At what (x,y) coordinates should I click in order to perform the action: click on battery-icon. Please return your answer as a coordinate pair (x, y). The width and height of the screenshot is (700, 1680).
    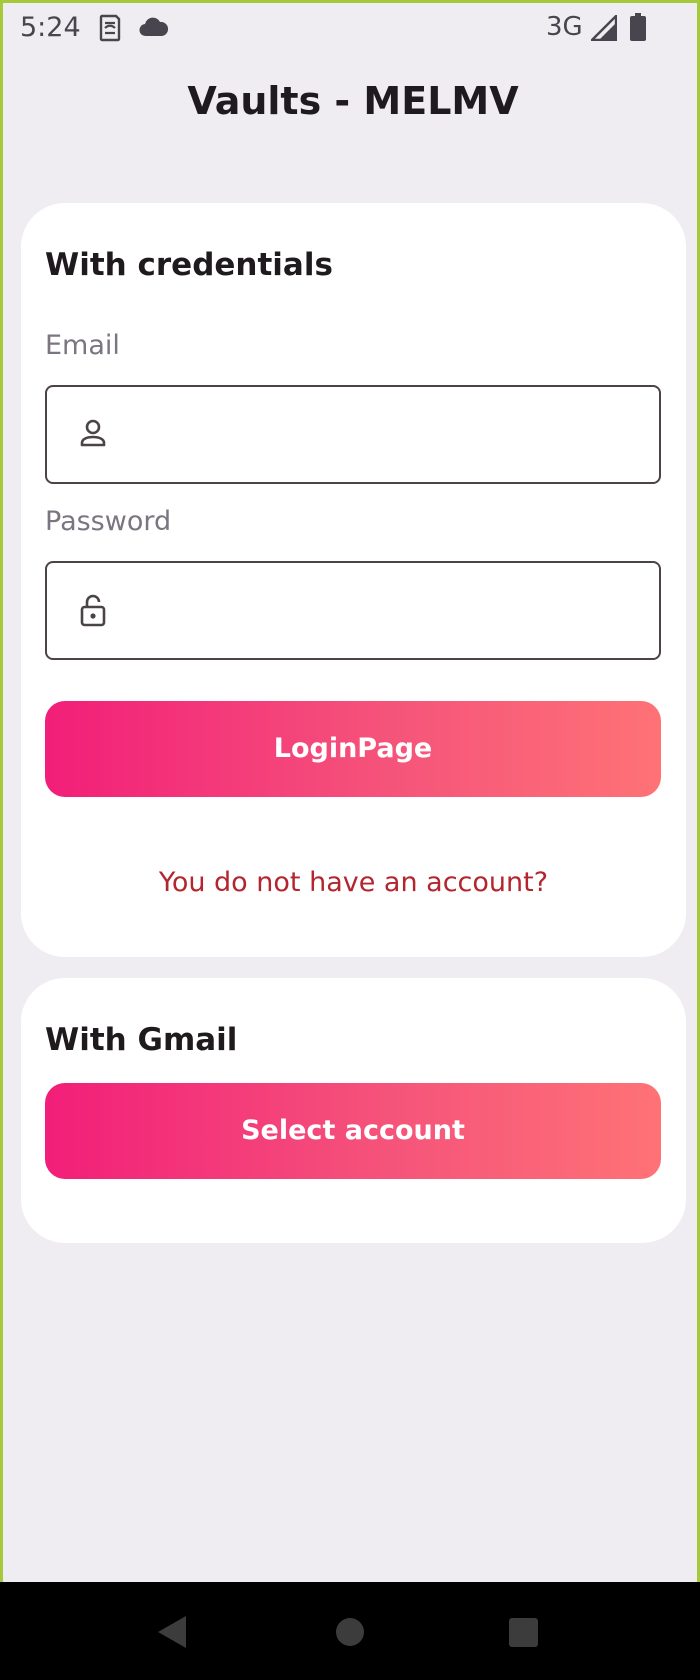
    Looking at the image, I should click on (638, 27).